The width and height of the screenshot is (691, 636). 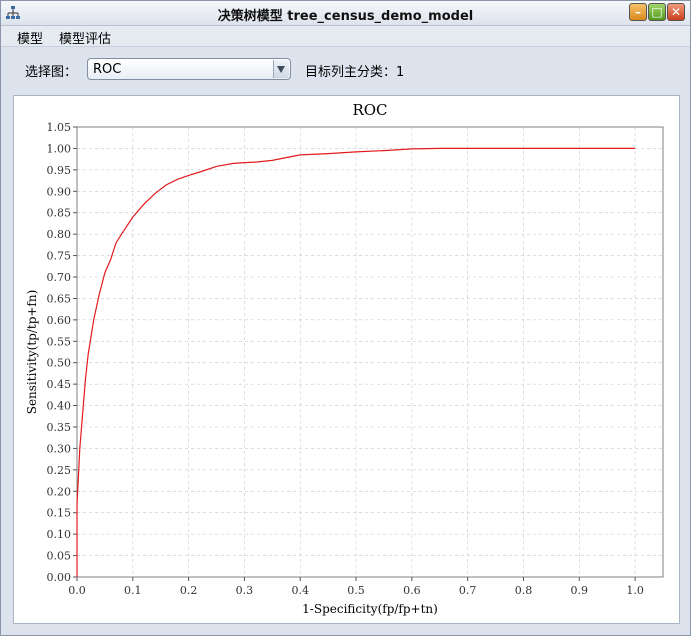 I want to click on maximize-button: □, so click(x=657, y=12).